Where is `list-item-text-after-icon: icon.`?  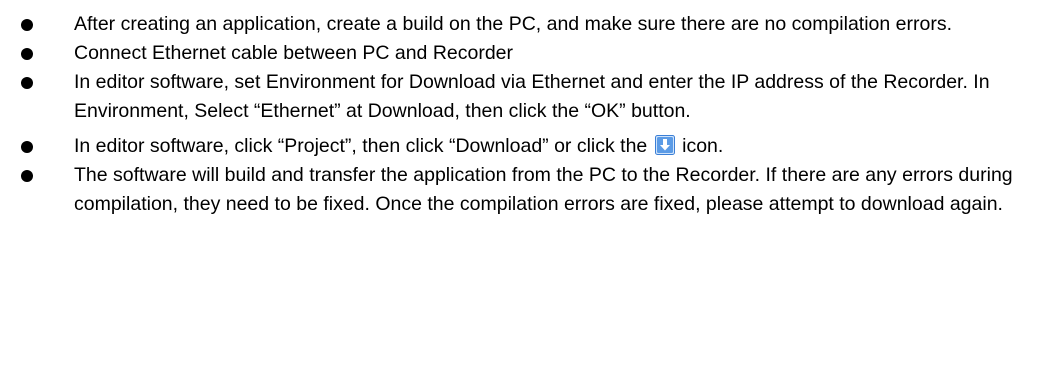 list-item-text-after-icon: icon. is located at coordinates (703, 146).